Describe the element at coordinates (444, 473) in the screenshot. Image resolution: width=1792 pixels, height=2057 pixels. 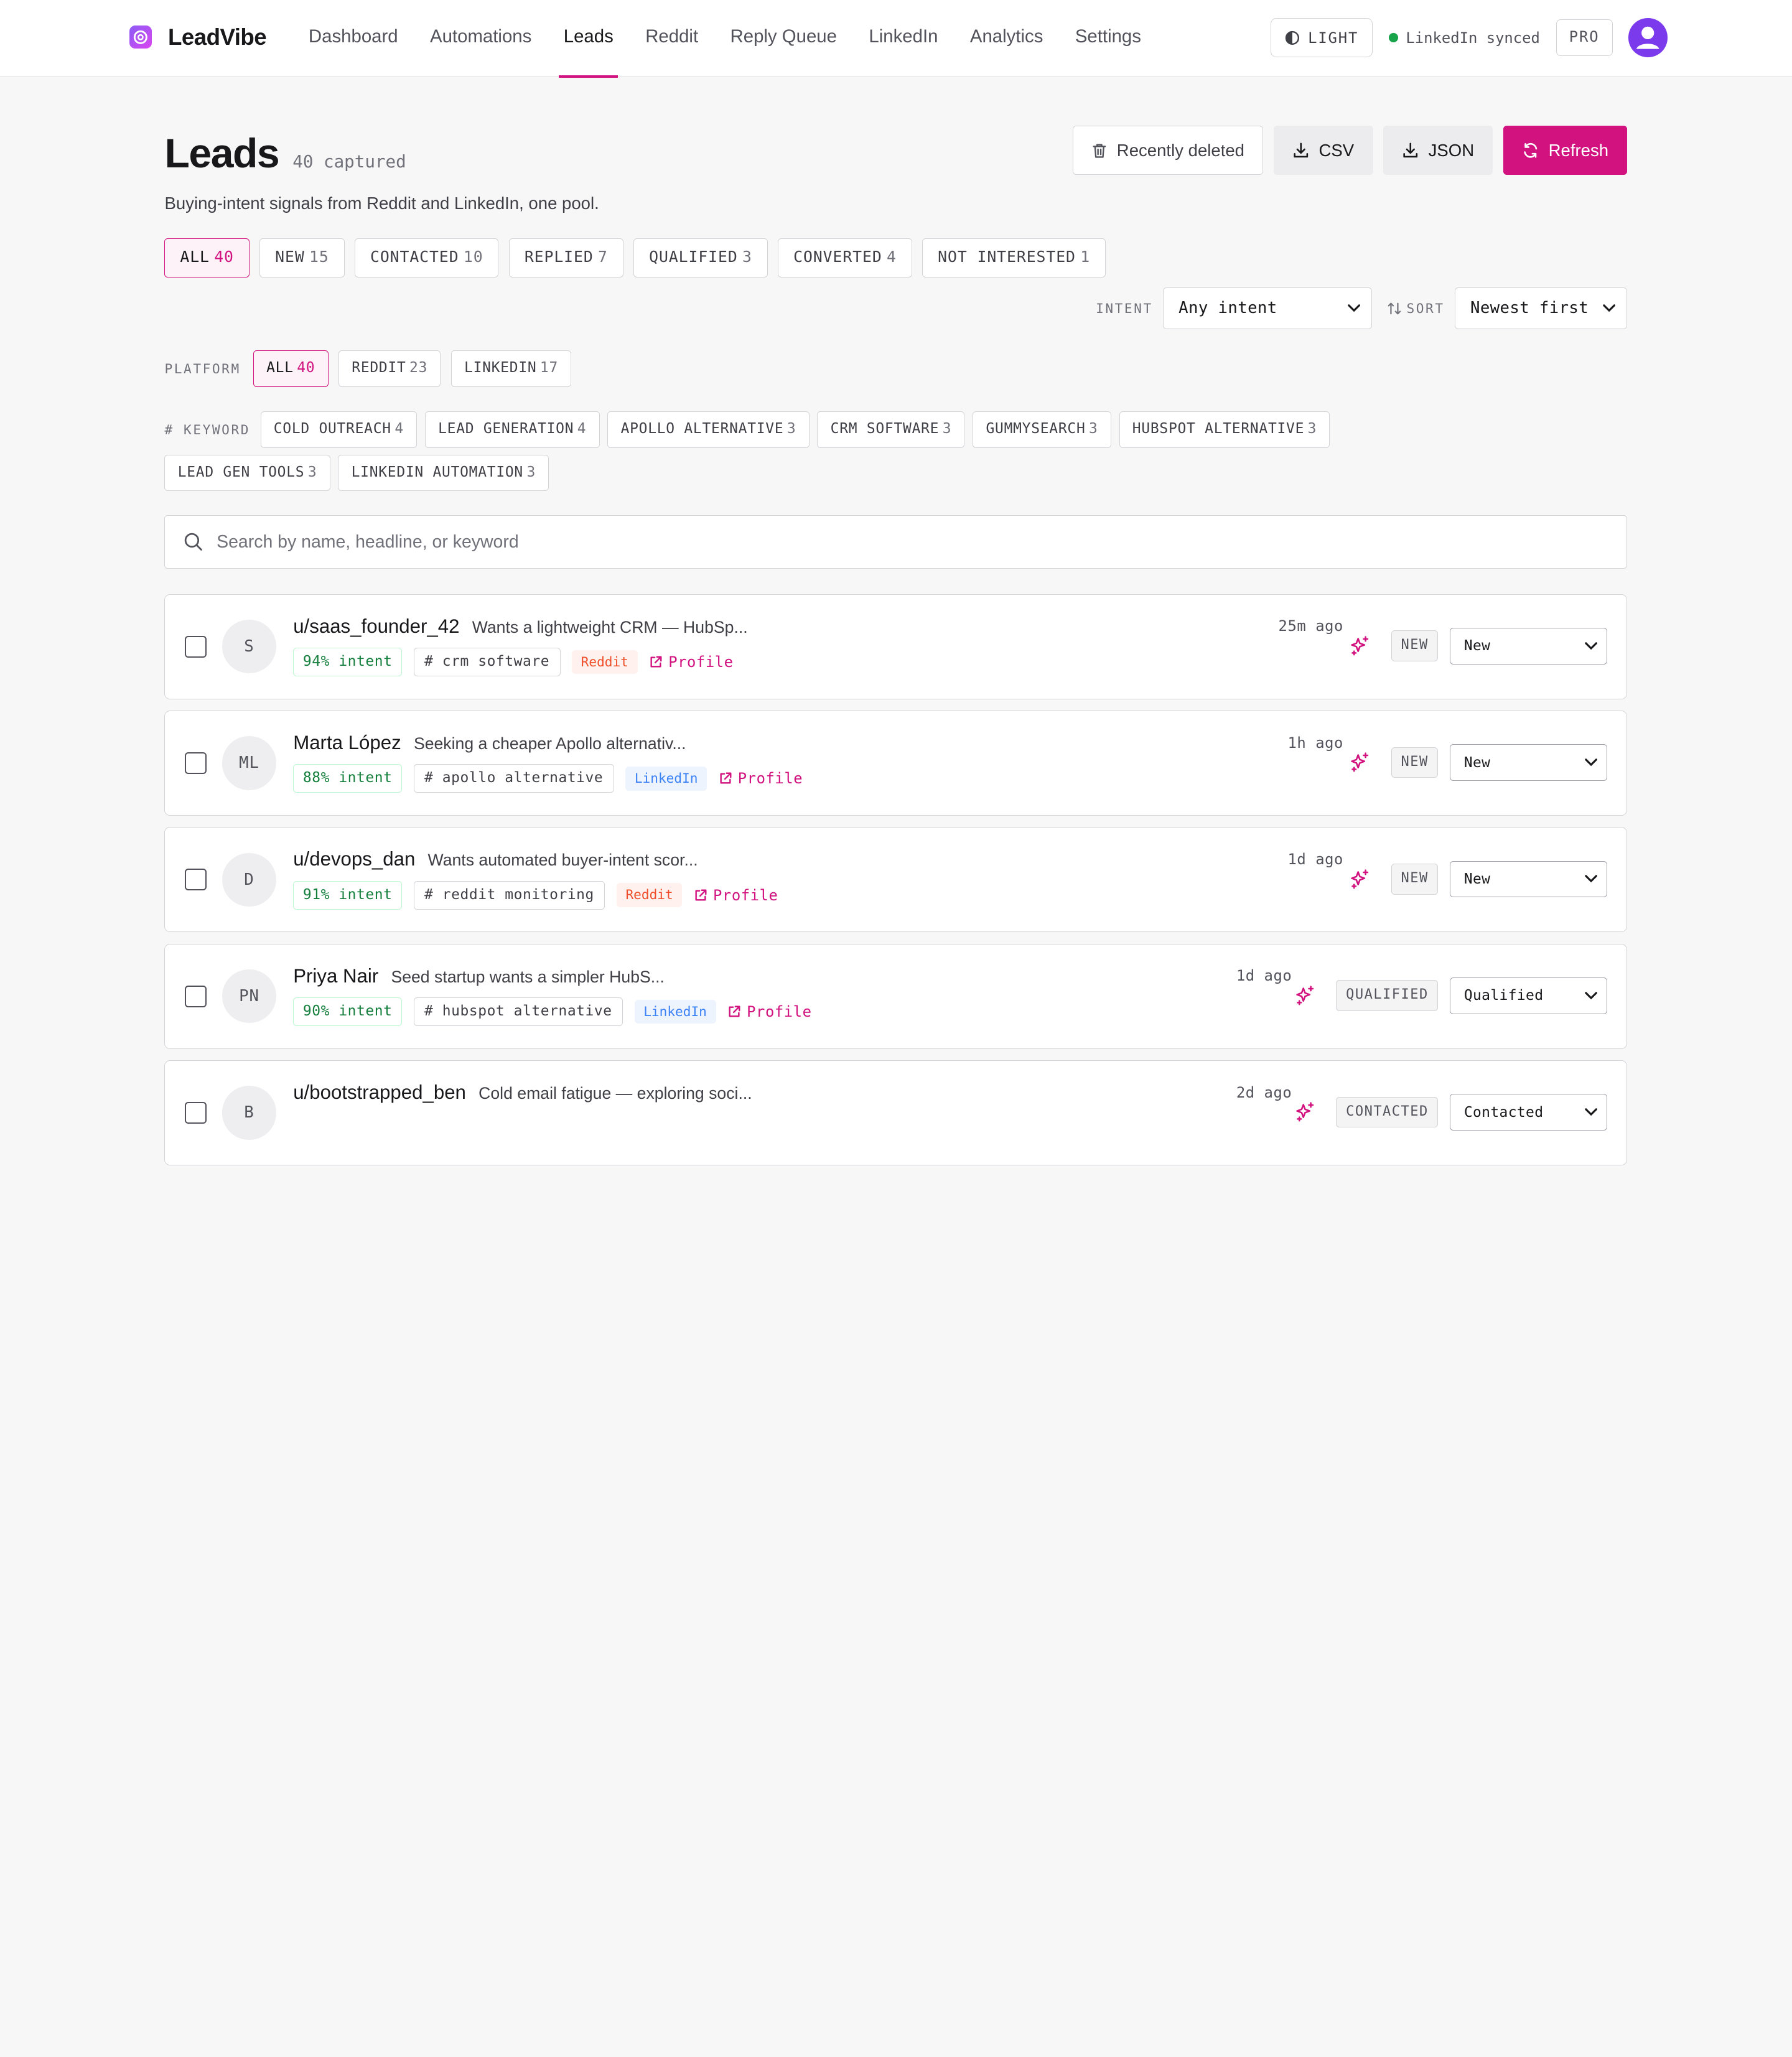
I see `keyword-chip: LINKEDIN AUTOMATION 3` at that location.